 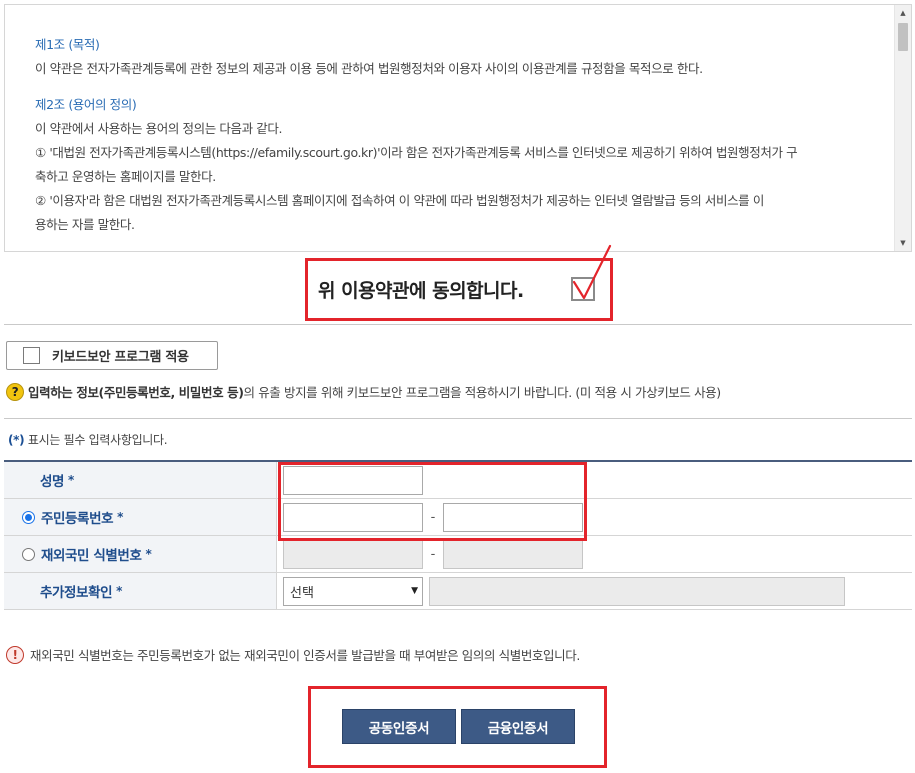 What do you see at coordinates (15, 654) in the screenshot?
I see `exclamation-icon: !` at bounding box center [15, 654].